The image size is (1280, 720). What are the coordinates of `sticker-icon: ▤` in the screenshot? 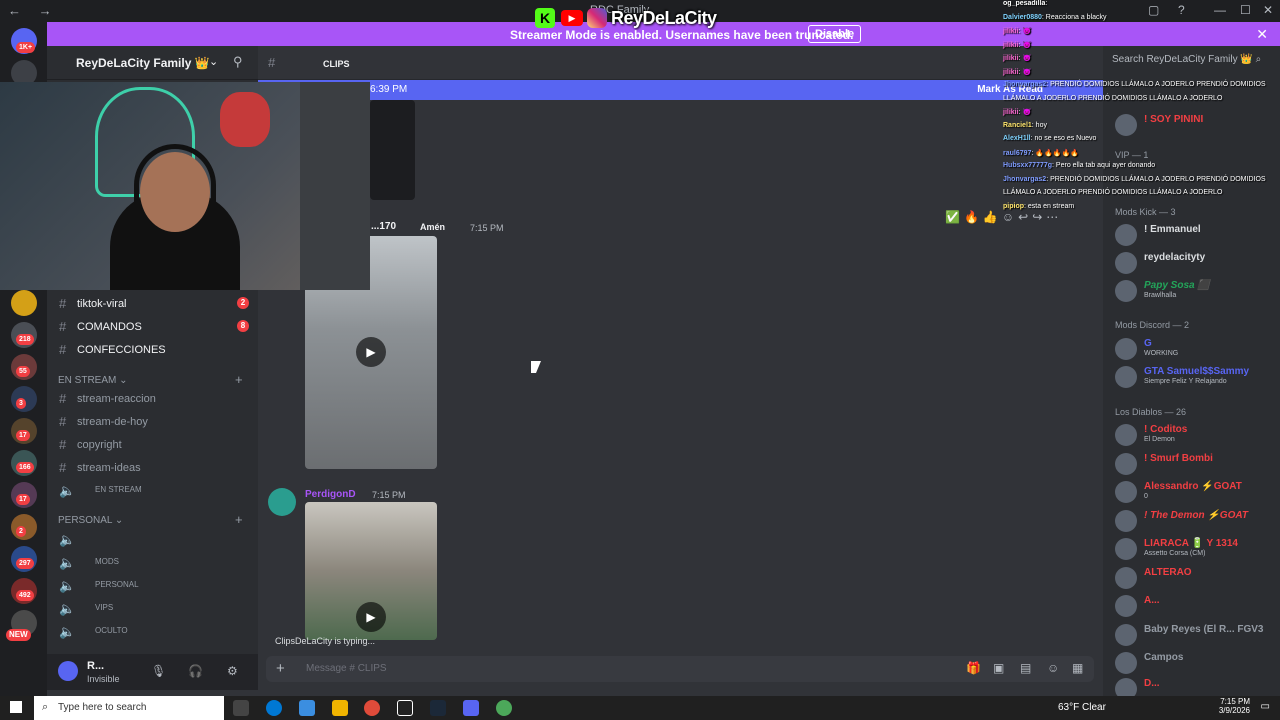 It's located at (1025, 668).